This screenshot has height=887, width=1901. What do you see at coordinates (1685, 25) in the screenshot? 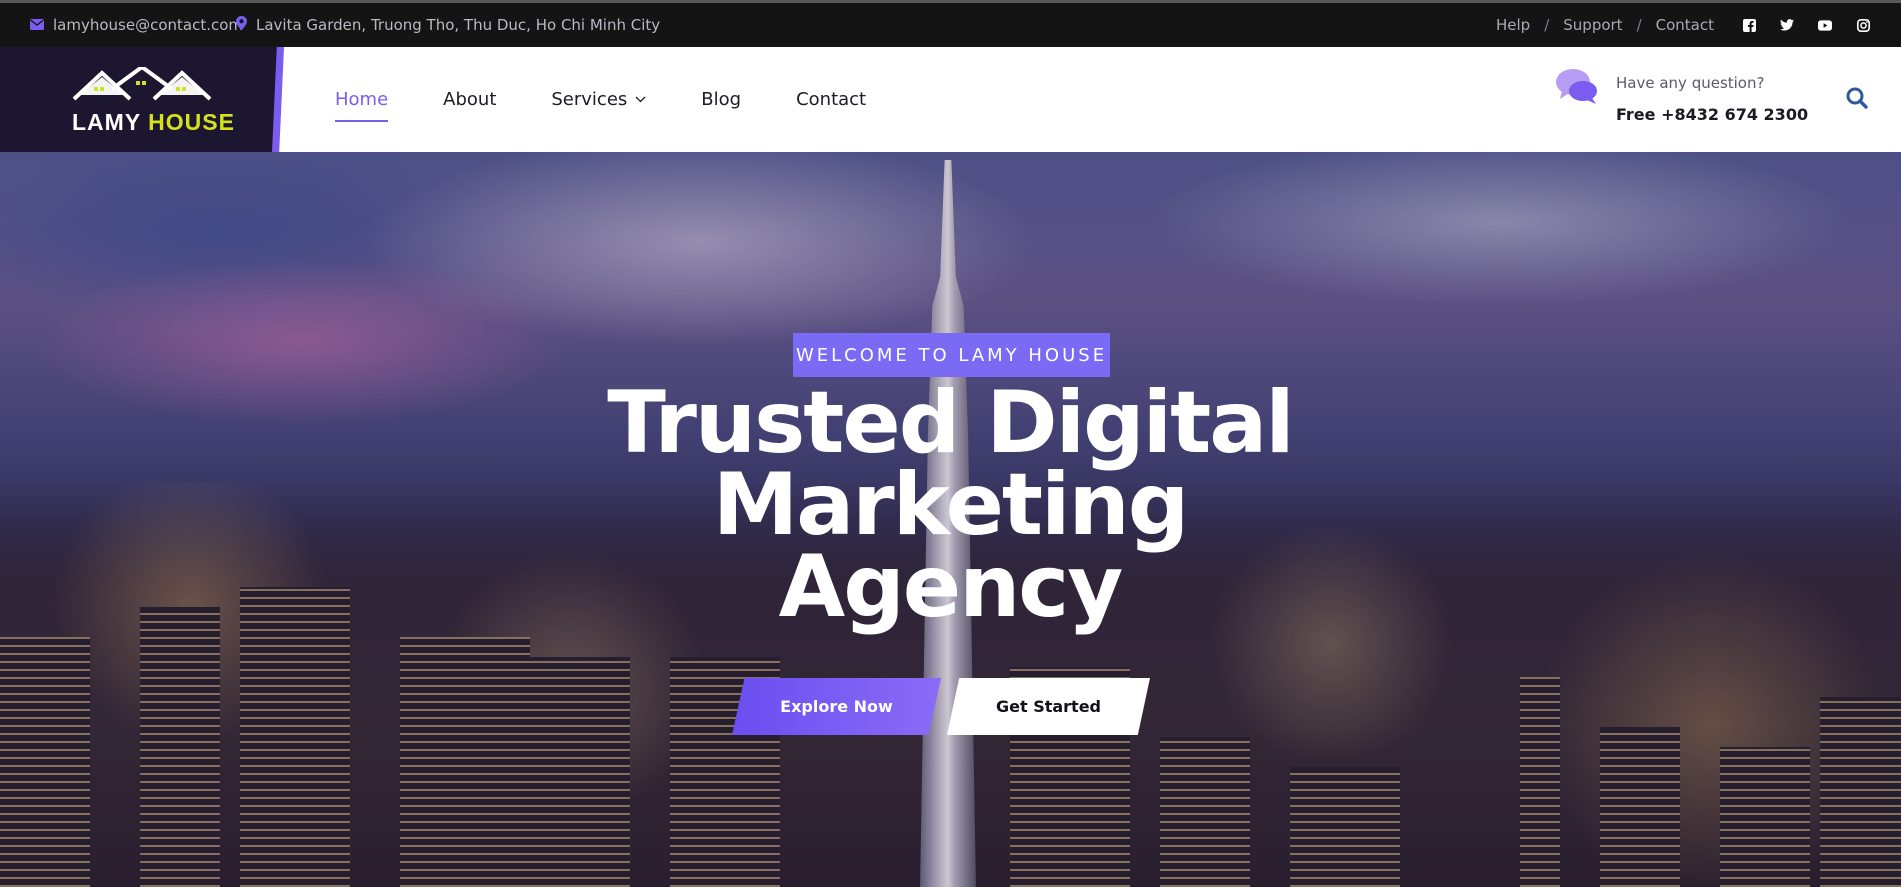
I see `top-link-contact: Contact` at bounding box center [1685, 25].